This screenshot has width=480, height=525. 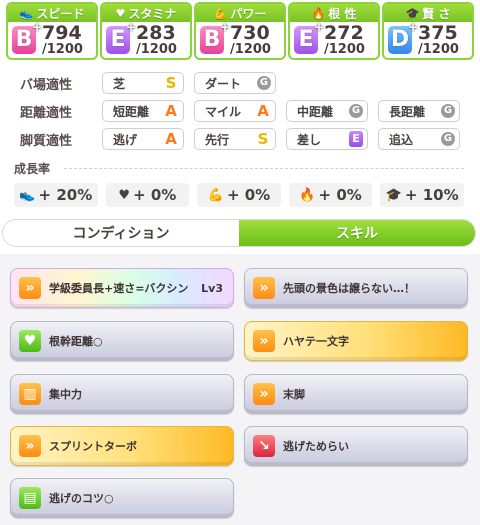 I want to click on debuff-skill-icon: ↘, so click(x=264, y=446).